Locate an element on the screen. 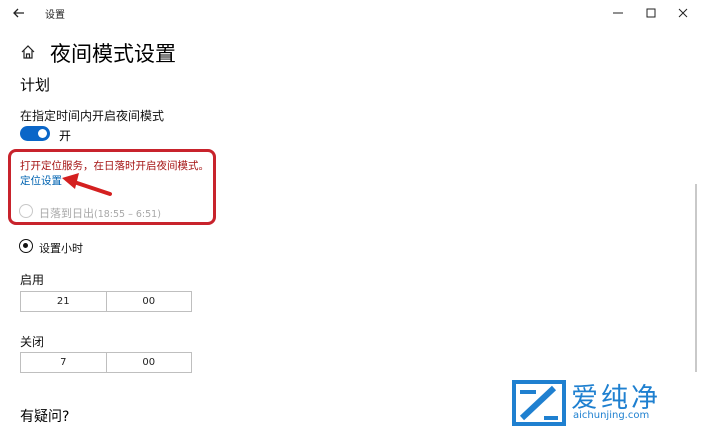  minimize-icon is located at coordinates (618, 13).